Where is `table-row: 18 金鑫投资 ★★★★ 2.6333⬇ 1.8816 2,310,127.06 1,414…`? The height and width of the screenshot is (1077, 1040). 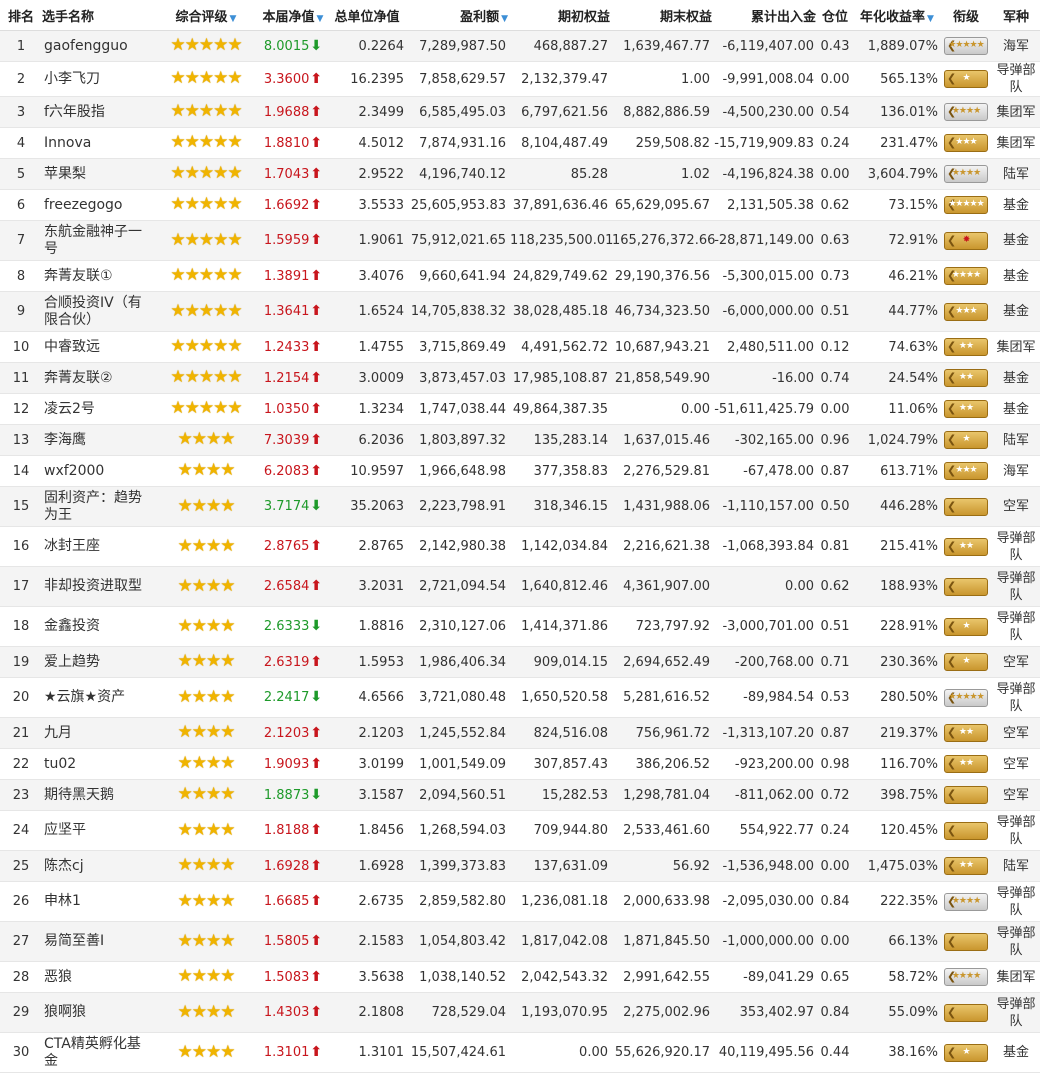
table-row: 18 金鑫投资 ★★★★ 2.6333⬇ 1.8816 2,310,127.06 1,414… is located at coordinates (520, 626).